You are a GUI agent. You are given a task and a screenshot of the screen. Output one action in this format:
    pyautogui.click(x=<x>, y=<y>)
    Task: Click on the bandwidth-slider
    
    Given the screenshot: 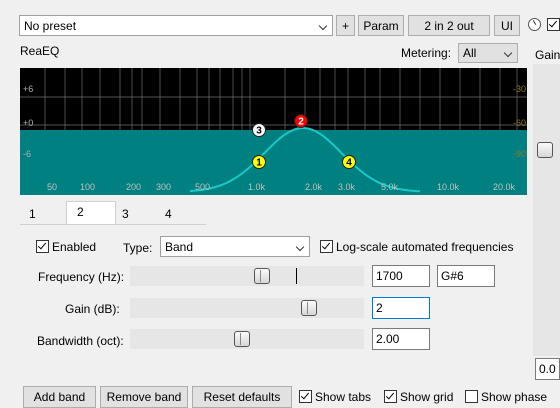 What is the action you would take?
    pyautogui.click(x=247, y=339)
    